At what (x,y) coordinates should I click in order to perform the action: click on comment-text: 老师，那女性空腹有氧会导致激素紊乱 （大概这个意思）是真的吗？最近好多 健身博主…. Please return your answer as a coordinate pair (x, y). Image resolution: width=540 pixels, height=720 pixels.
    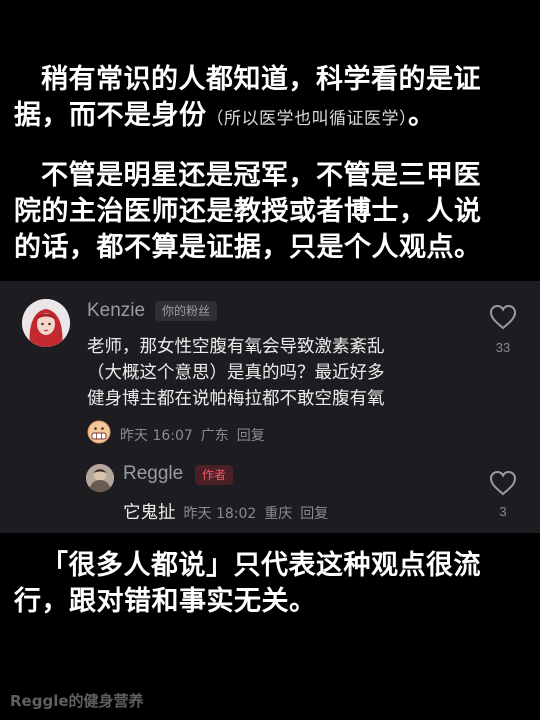
    Looking at the image, I should click on (277, 373).